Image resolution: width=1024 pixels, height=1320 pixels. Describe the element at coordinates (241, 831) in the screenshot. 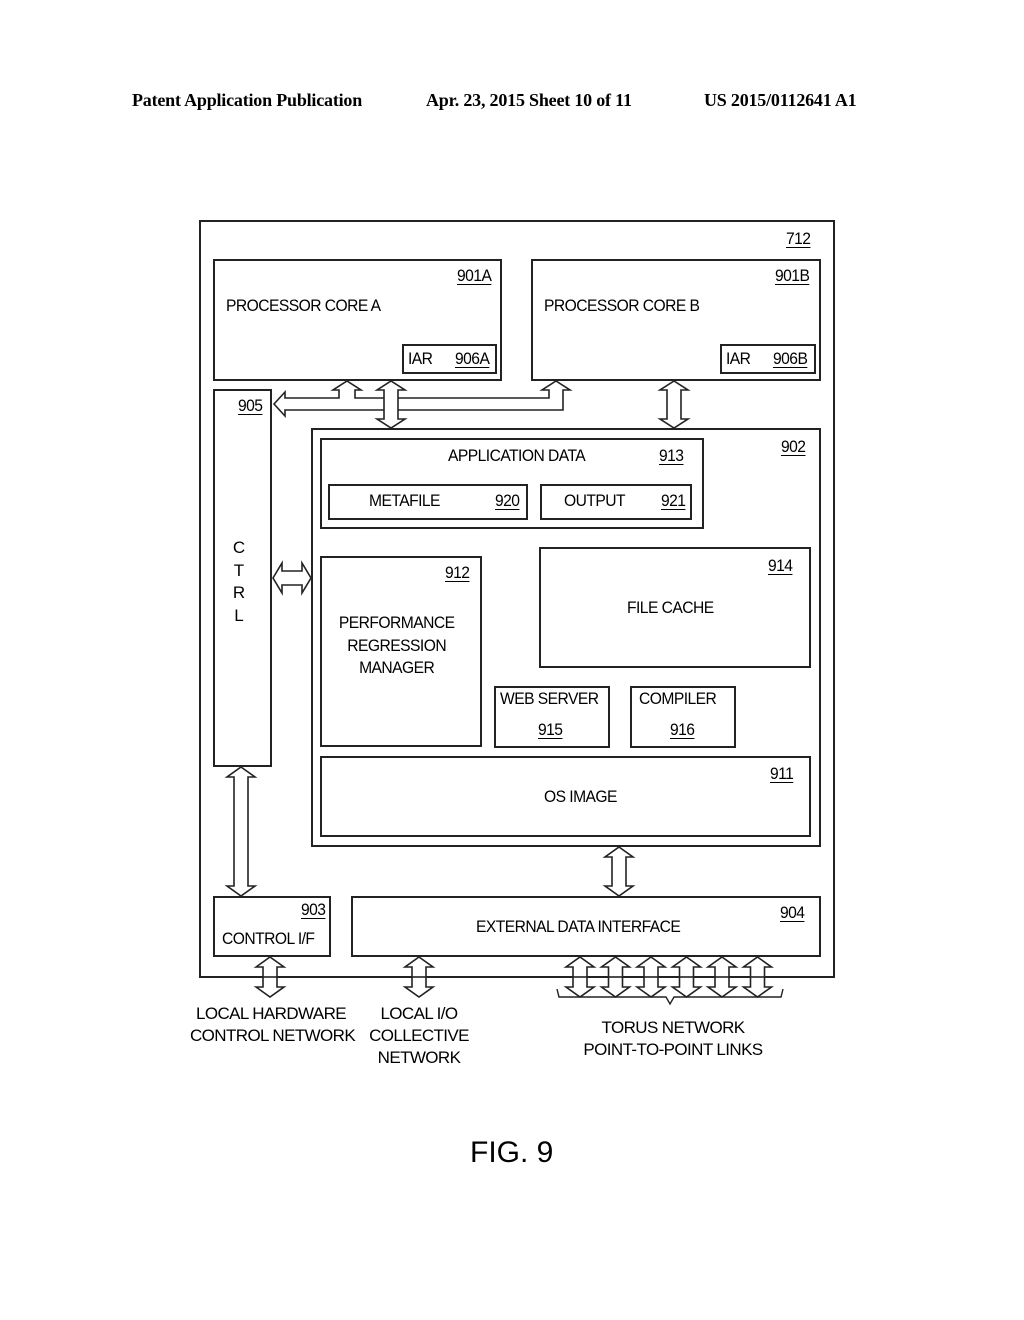

I see `ctrl-control-if-double-arrow` at that location.